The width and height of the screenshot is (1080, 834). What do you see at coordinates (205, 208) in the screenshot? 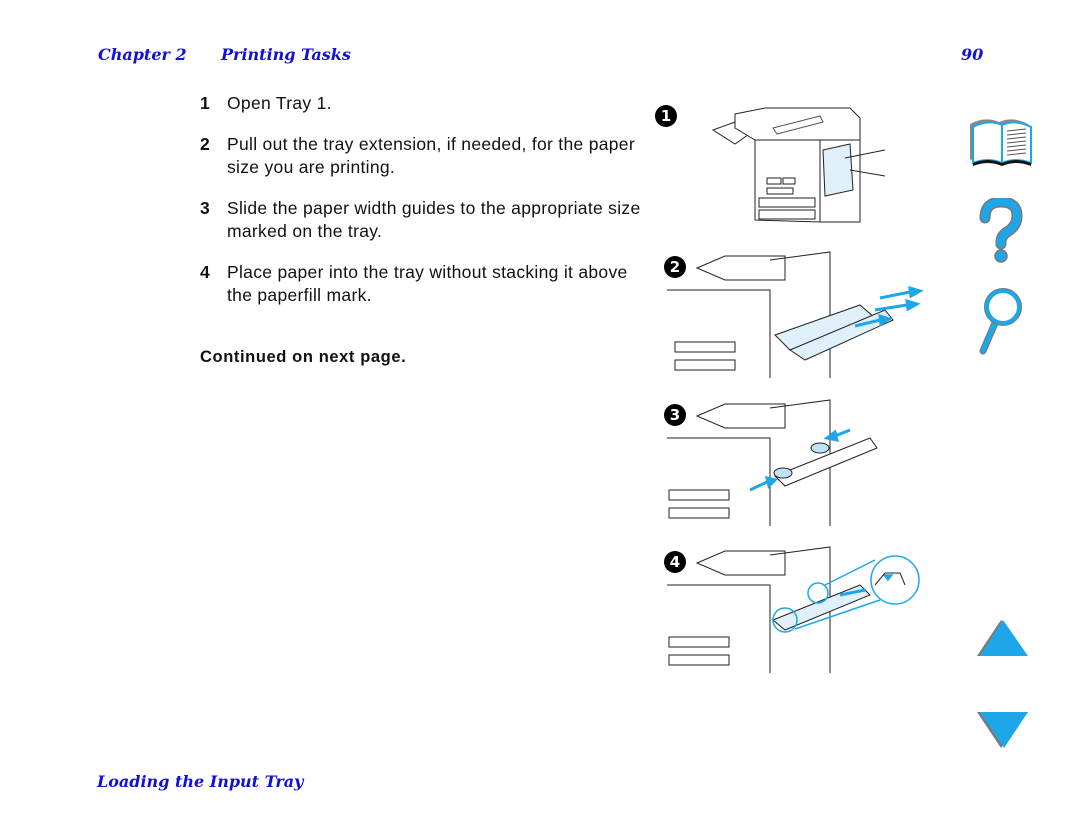
I see `step-number: 3` at bounding box center [205, 208].